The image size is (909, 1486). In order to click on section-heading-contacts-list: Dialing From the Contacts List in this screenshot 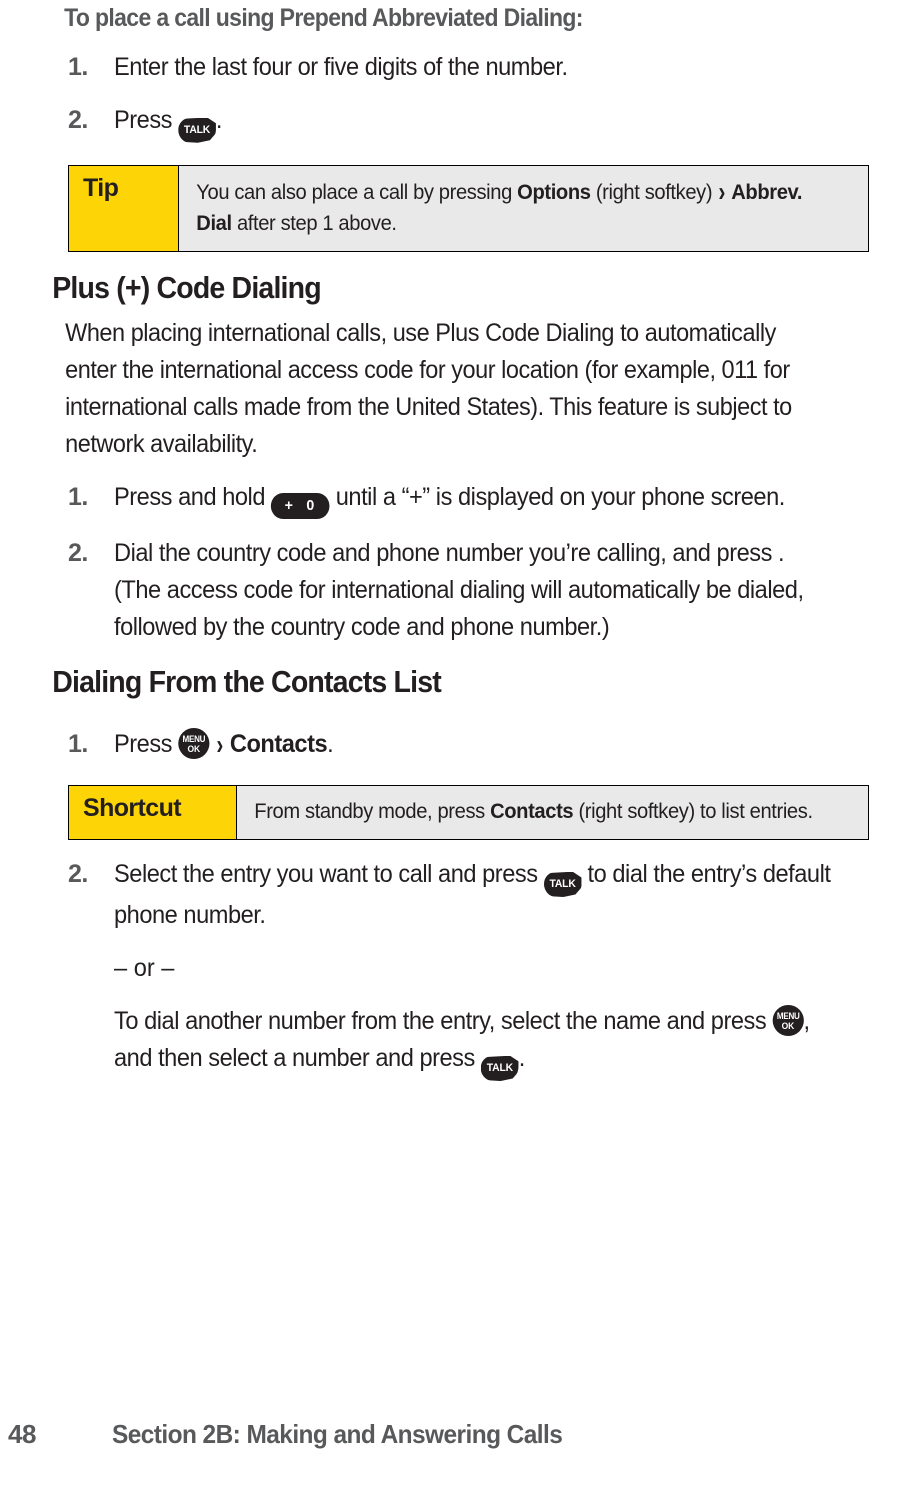, I will do `click(247, 682)`.